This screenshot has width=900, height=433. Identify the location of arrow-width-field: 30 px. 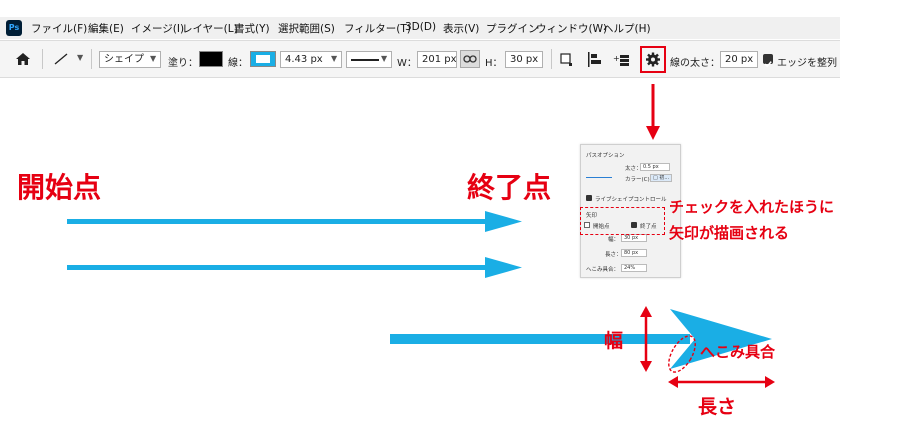
(634, 238).